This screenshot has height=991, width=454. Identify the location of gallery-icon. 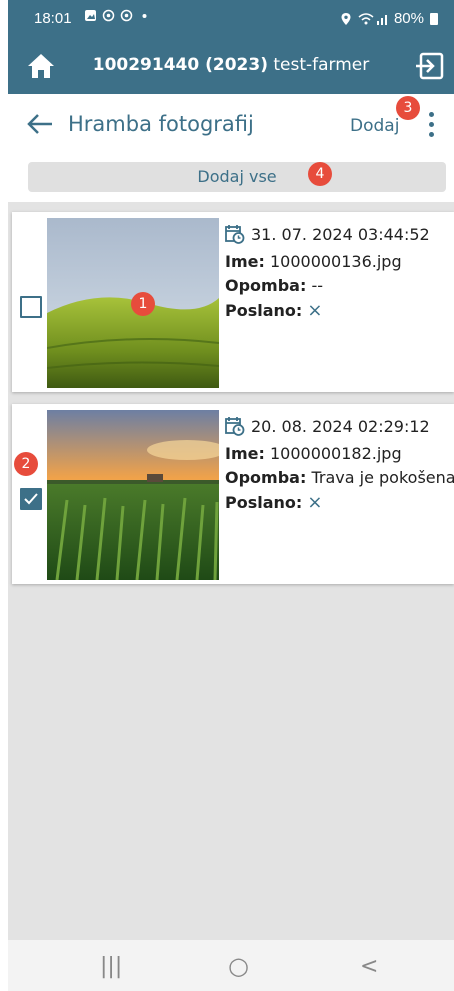
(90, 15).